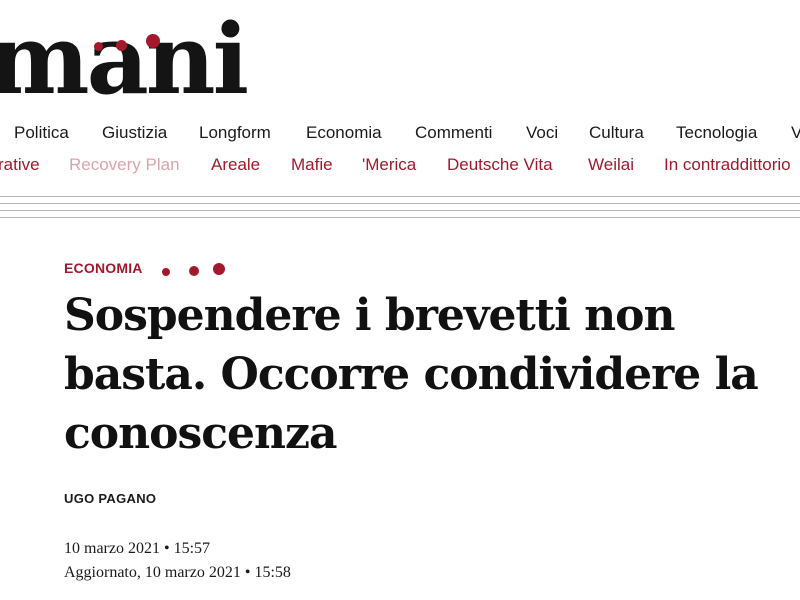 This screenshot has height=600, width=800. Describe the element at coordinates (453, 133) in the screenshot. I see `nav-item-commenti: Commenti` at that location.